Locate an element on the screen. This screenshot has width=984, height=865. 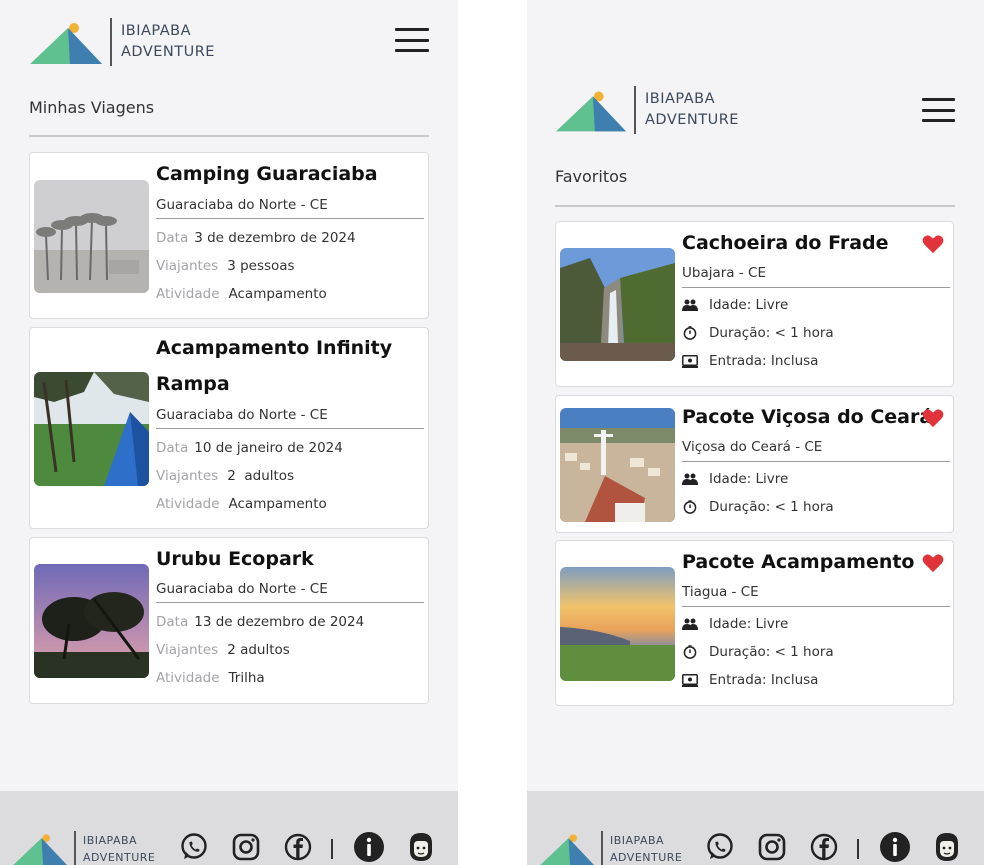
trip-travelers-row: Viajantes 3 pessoas is located at coordinates (225, 266).